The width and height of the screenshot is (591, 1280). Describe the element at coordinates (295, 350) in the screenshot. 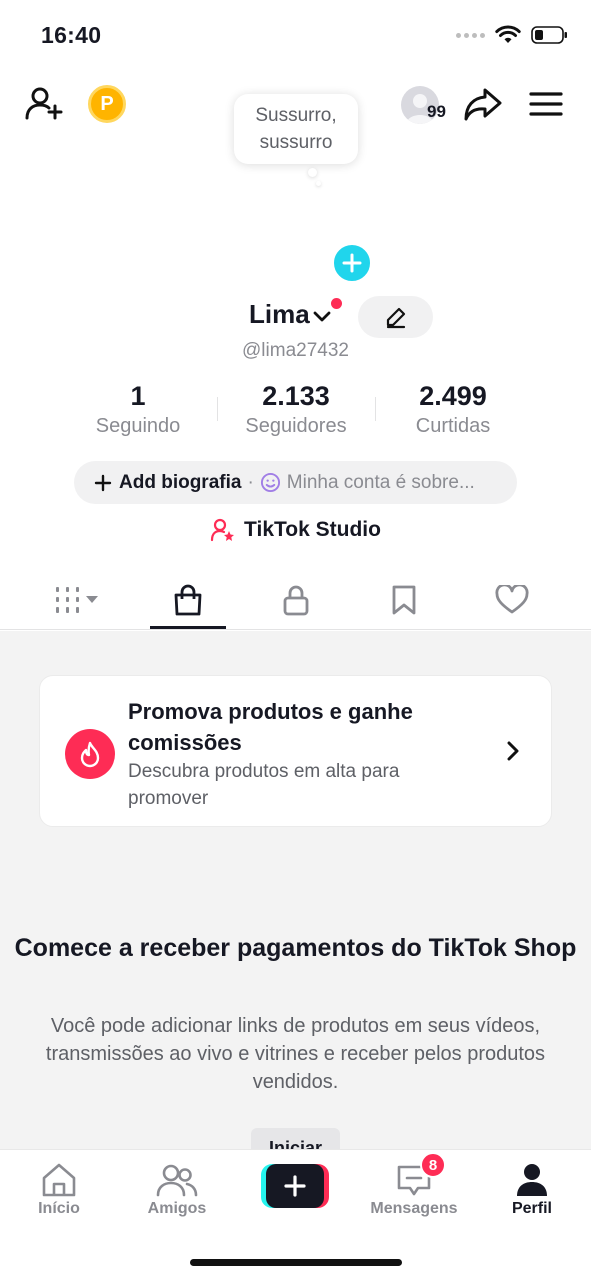

I see `profile-handle: @lima27432` at that location.